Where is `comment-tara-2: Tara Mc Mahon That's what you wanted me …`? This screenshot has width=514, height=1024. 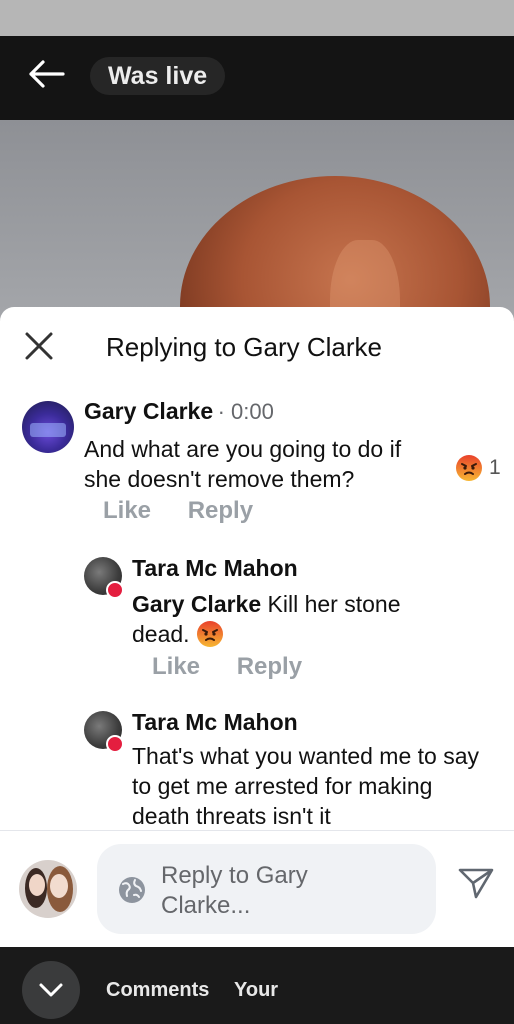
comment-tara-2: Tara Mc Mahon That's what you wanted me … is located at coordinates (257, 768).